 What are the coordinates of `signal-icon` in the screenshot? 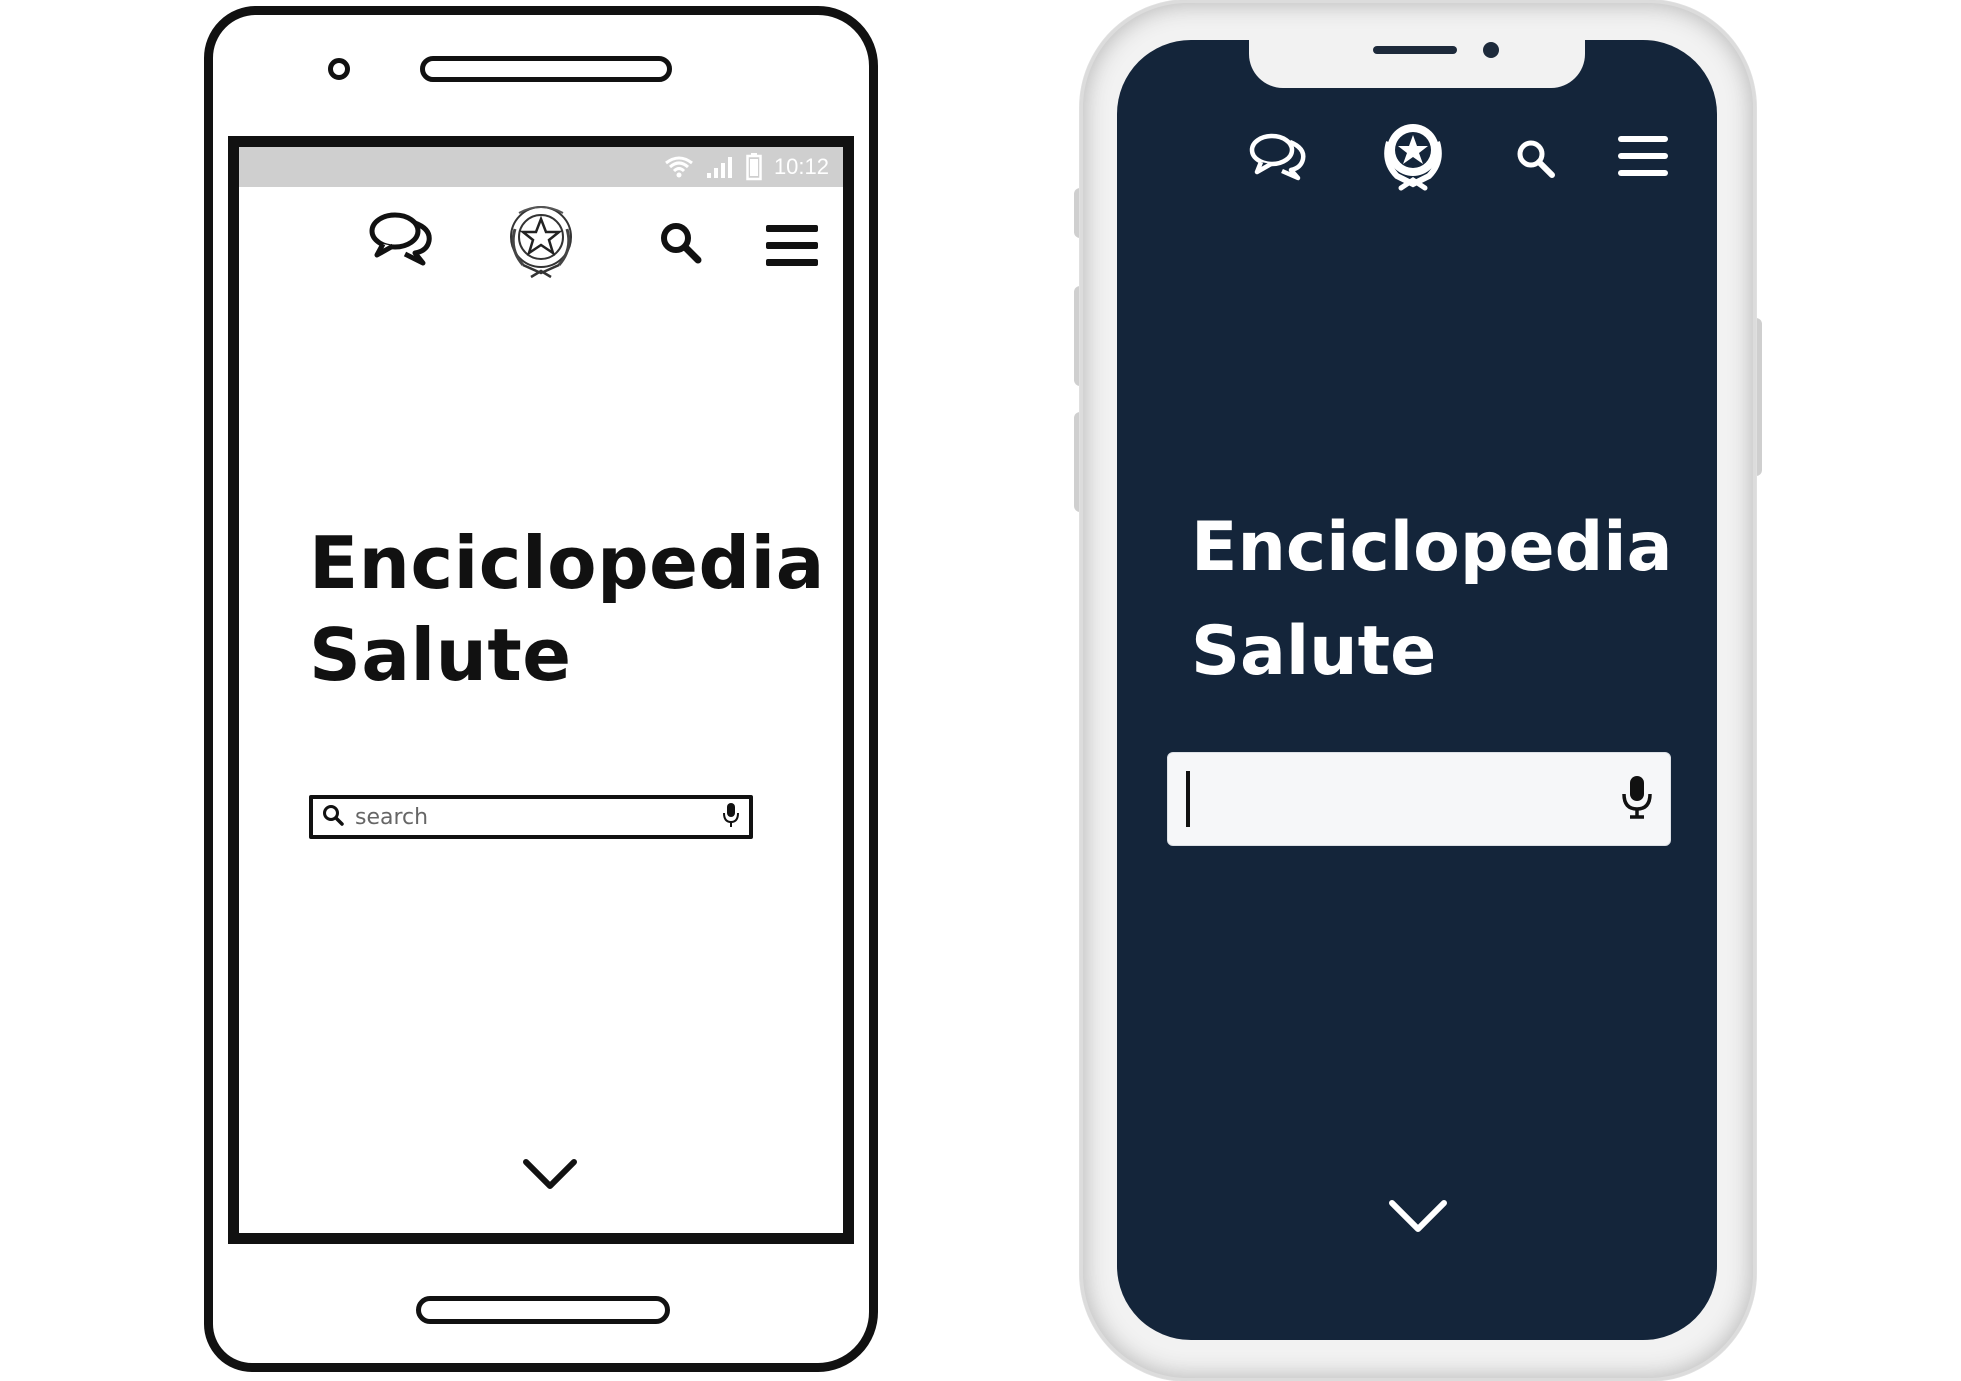 It's located at (720, 167).